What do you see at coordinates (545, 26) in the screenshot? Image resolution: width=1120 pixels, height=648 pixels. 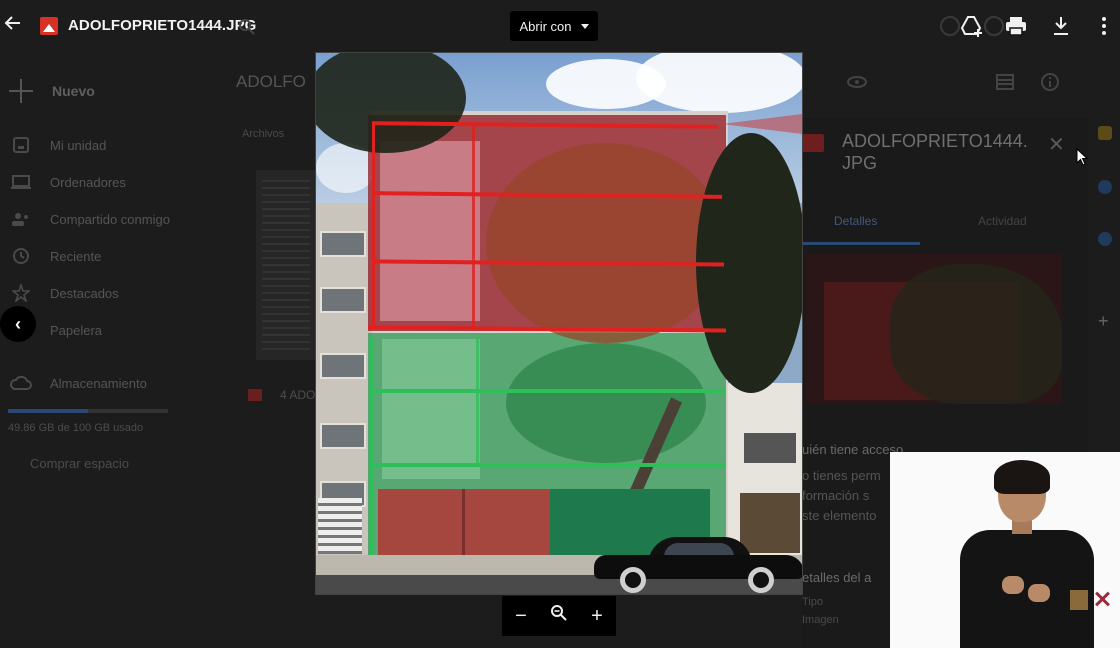 I see `open-with-label: Abrir con` at bounding box center [545, 26].